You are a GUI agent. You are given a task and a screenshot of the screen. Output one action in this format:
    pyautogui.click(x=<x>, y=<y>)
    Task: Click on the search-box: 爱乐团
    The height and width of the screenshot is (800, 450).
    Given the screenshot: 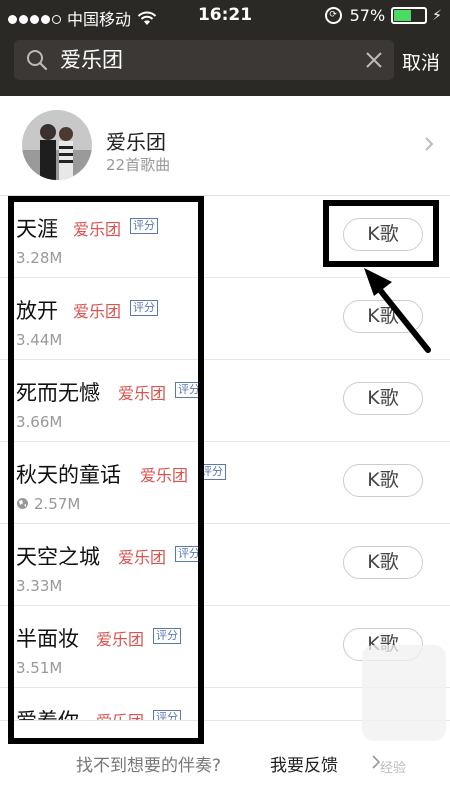 What is the action you would take?
    pyautogui.click(x=204, y=60)
    